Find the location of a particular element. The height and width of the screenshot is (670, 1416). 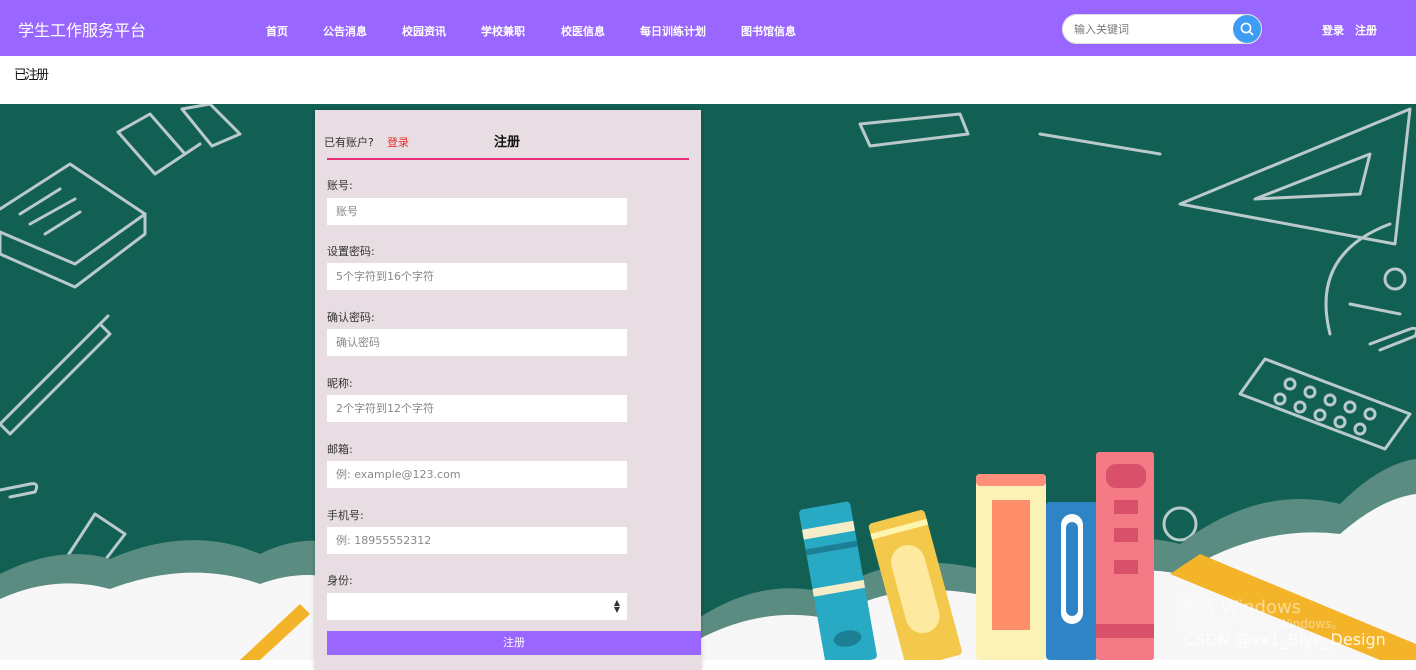

nav-announcements: 公告消息 is located at coordinates (345, 31).